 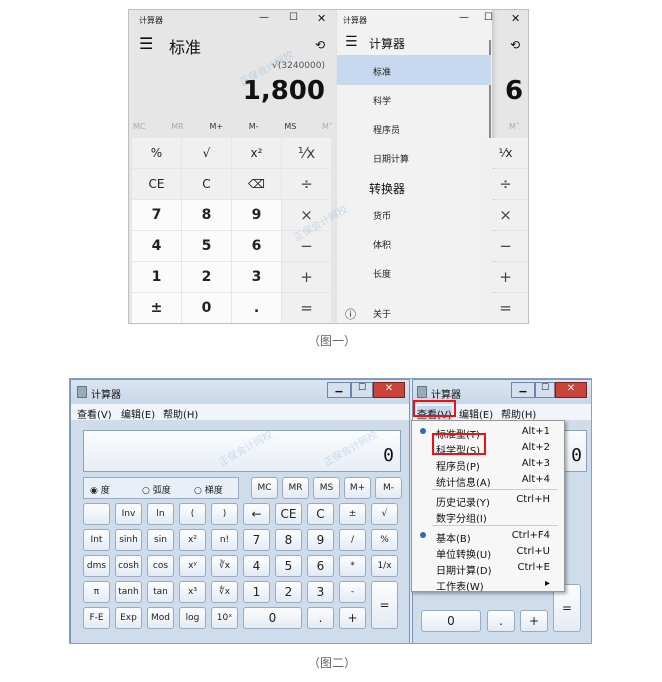 I want to click on calc-key: sinh, so click(x=128, y=540).